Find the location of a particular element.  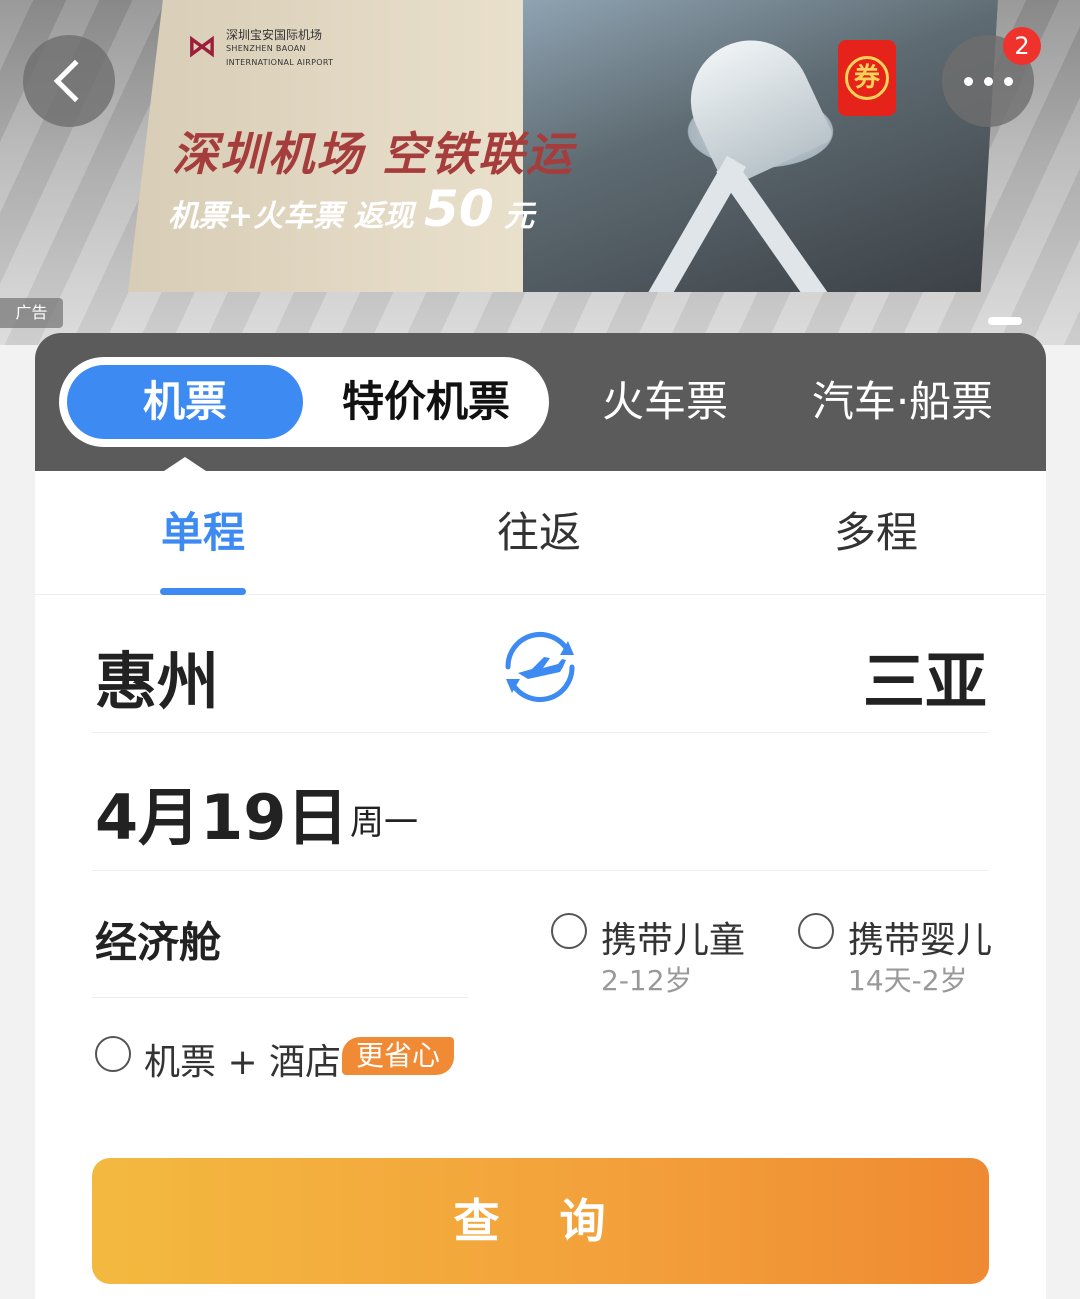

promo-badge: 更省心 is located at coordinates (398, 1056).